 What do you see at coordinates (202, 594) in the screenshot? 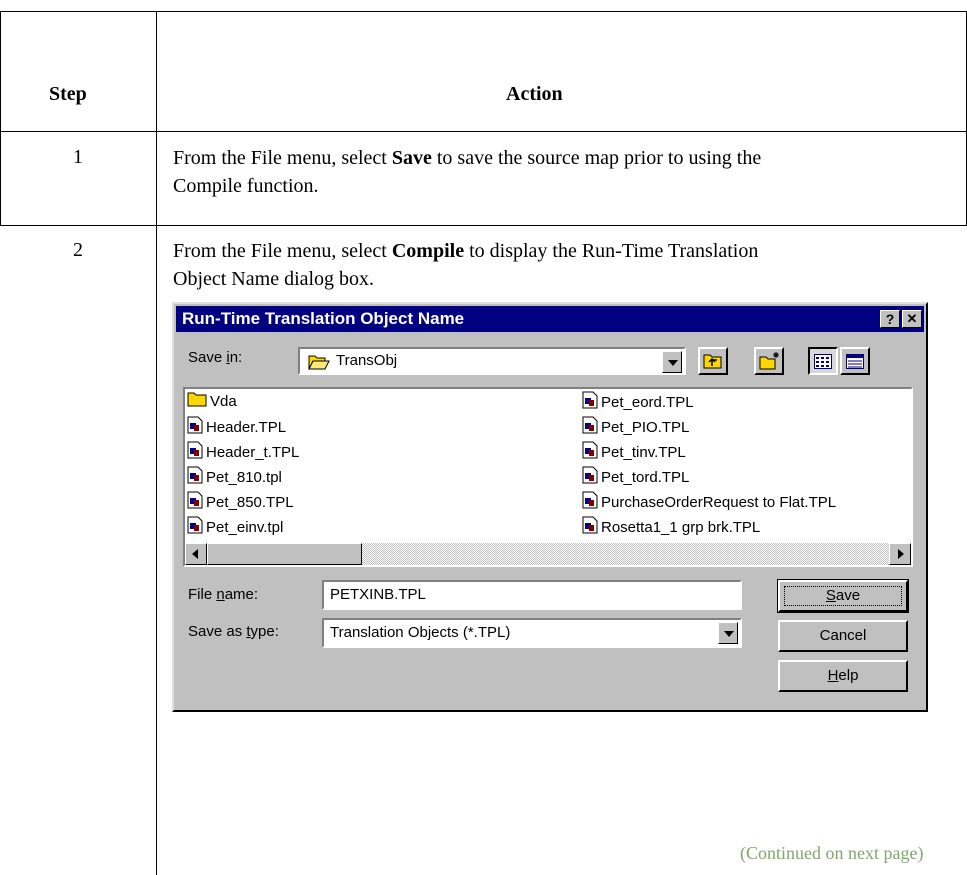
I see `file-name-label-text: File` at bounding box center [202, 594].